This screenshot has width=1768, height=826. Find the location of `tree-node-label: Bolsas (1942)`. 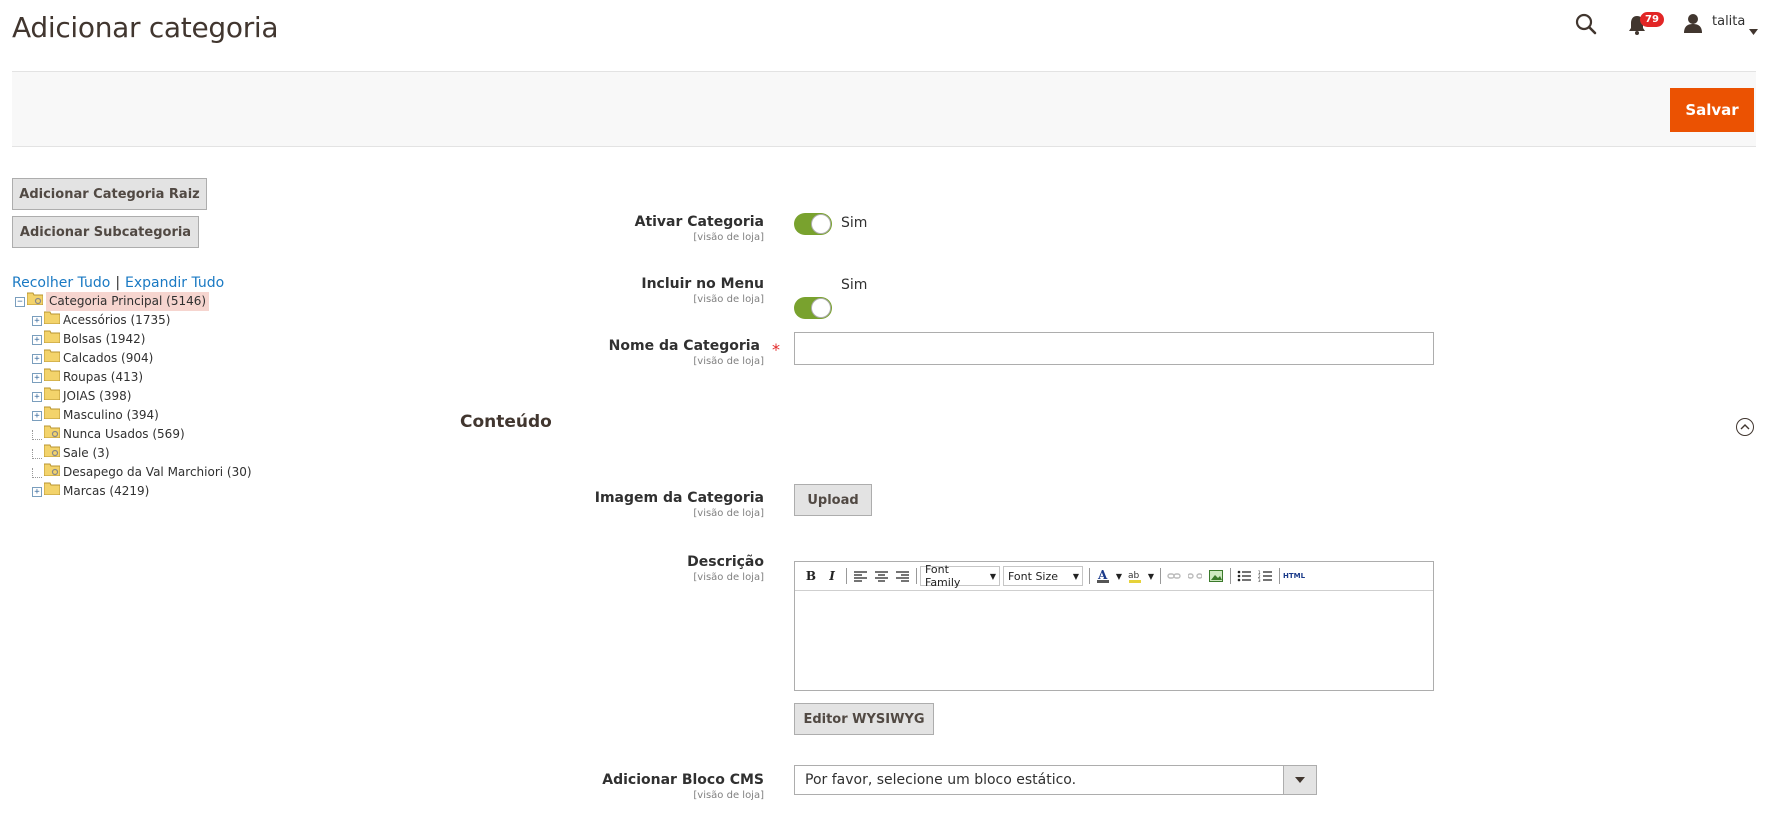

tree-node-label: Bolsas (1942) is located at coordinates (104, 339).